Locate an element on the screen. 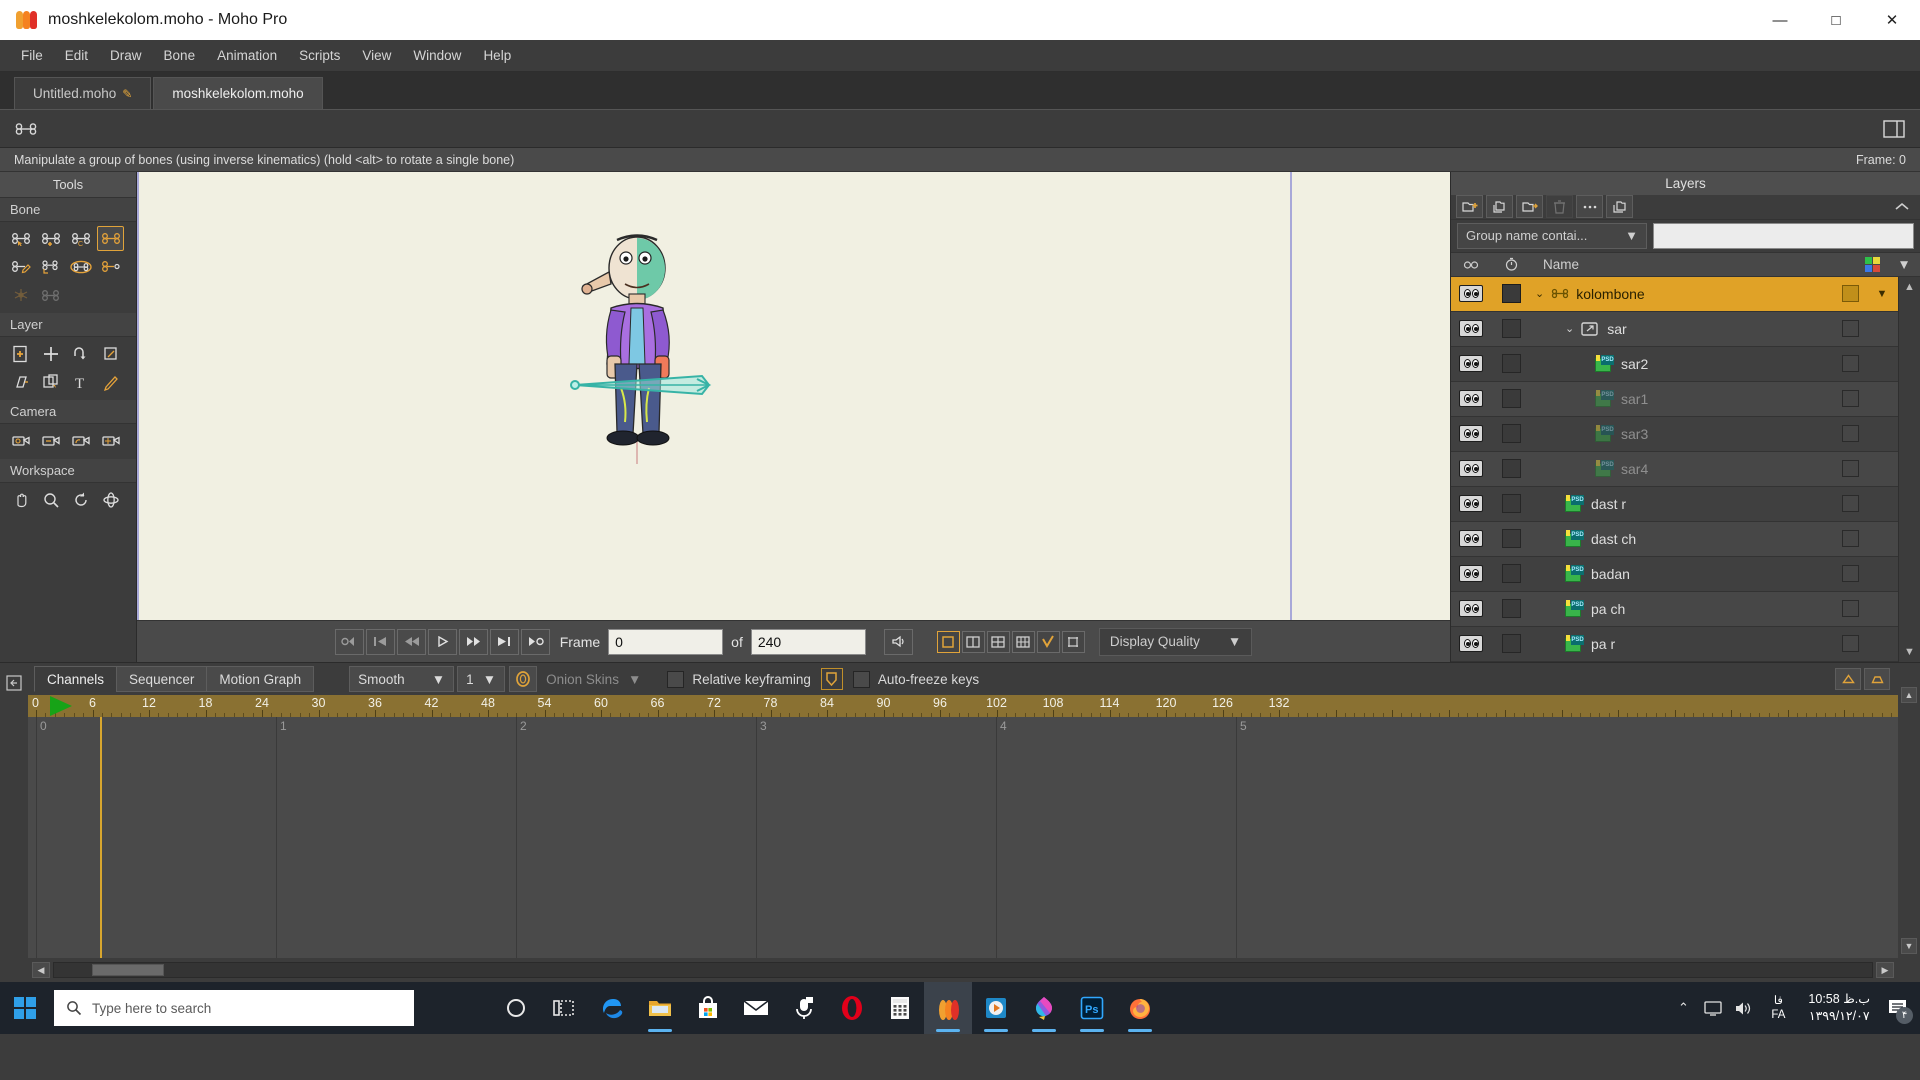  check-icon is located at coordinates (1048, 641).